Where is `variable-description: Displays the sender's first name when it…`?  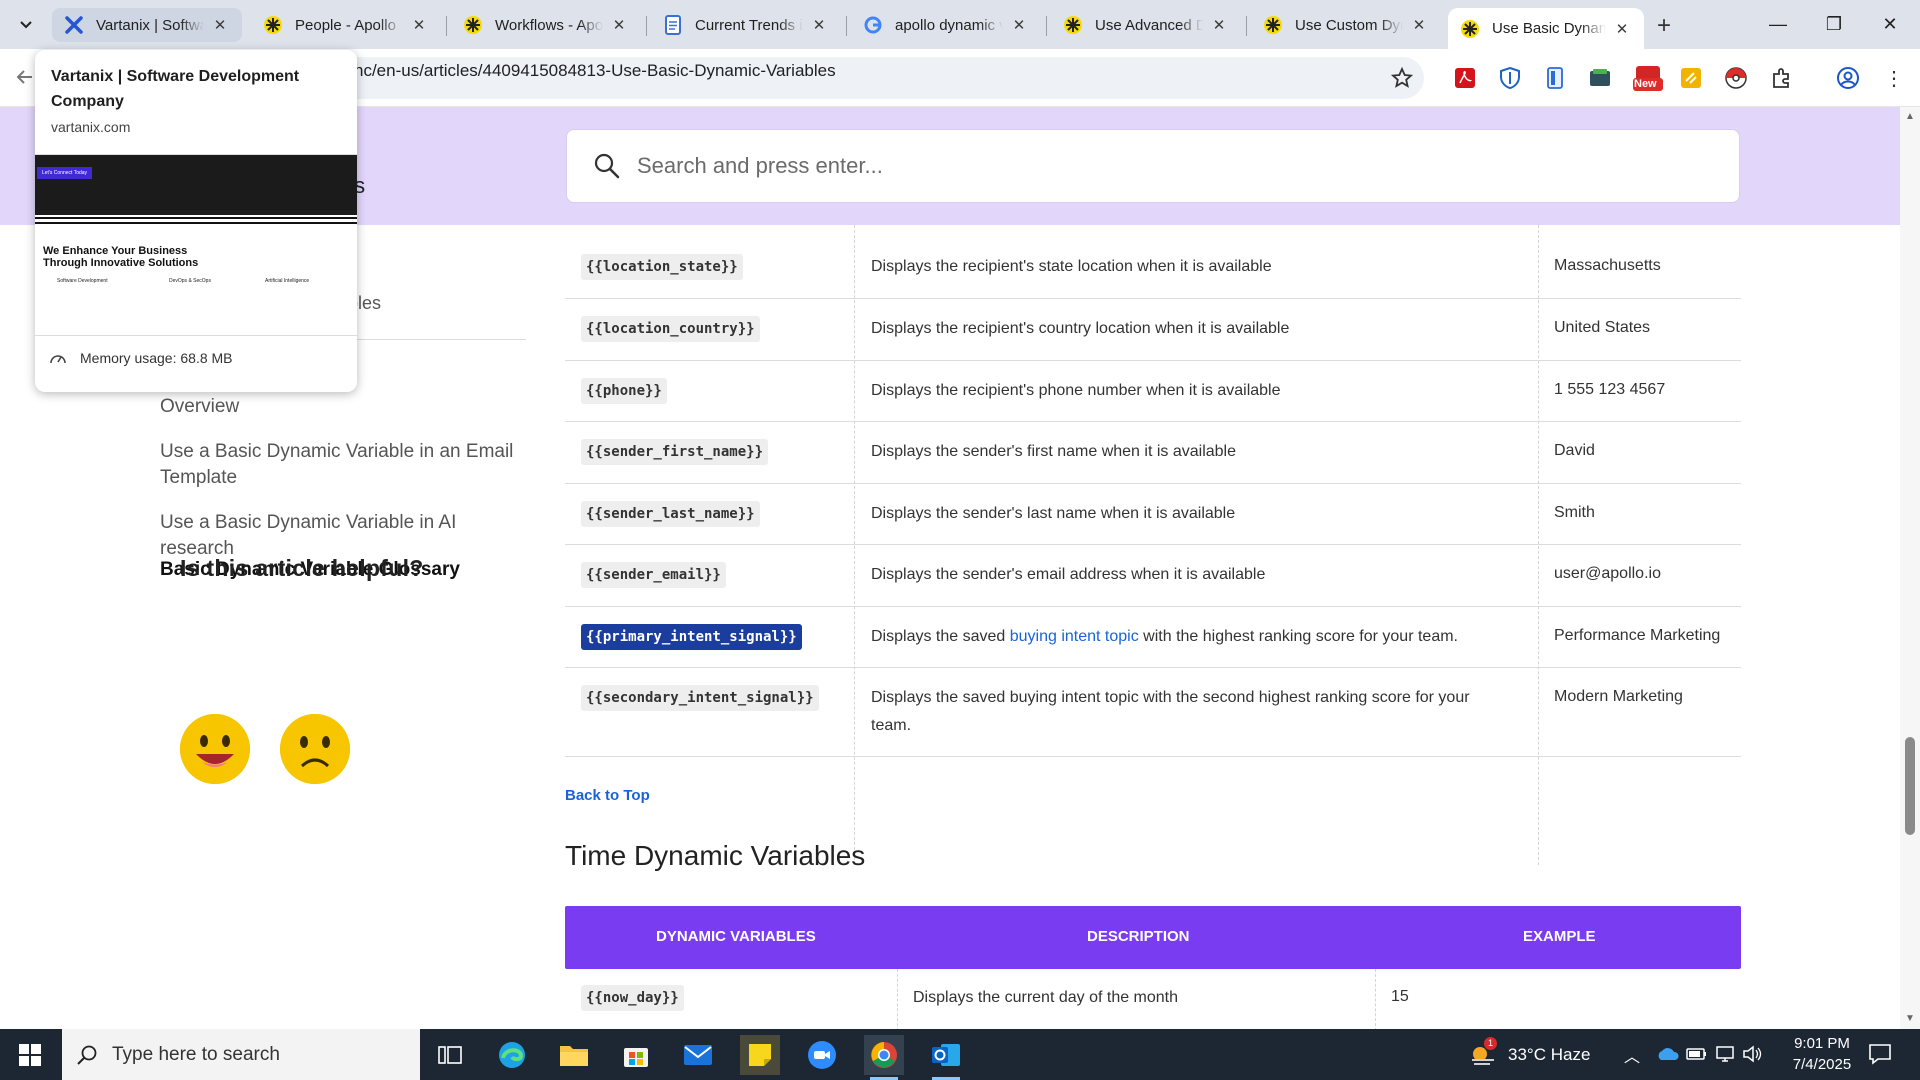
variable-description: Displays the sender's first name when it… is located at coordinates (1053, 451).